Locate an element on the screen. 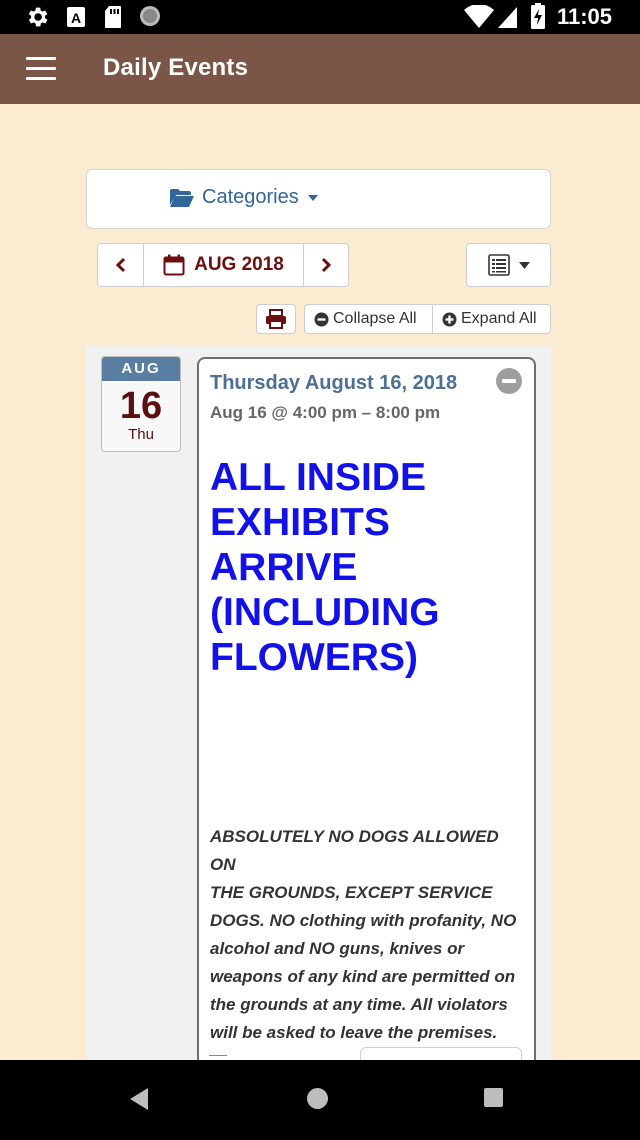 This screenshot has width=640, height=1140. print-icon is located at coordinates (276, 319).